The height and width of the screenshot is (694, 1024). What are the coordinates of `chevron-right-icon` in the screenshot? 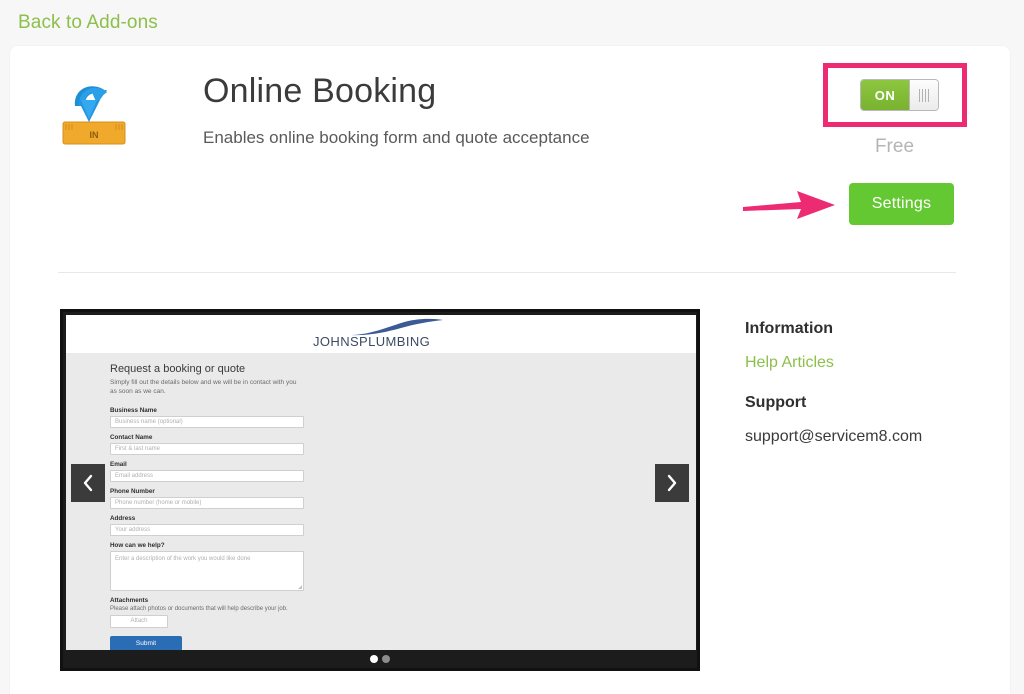 It's located at (672, 483).